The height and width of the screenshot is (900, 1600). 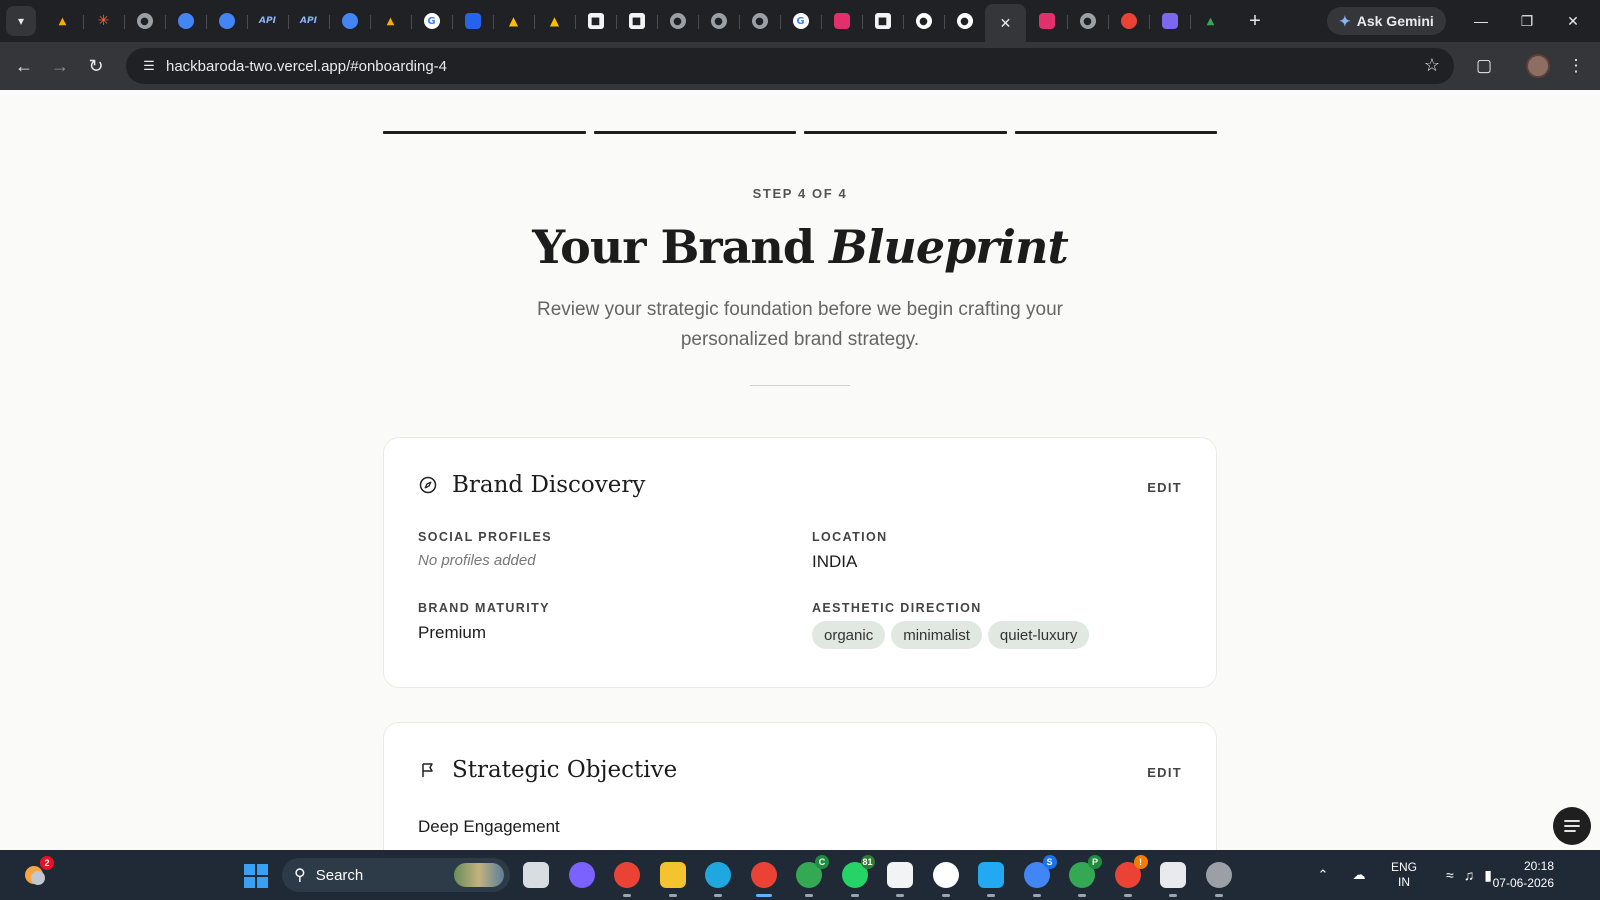 I want to click on minimize-button: —, so click(x=1481, y=21).